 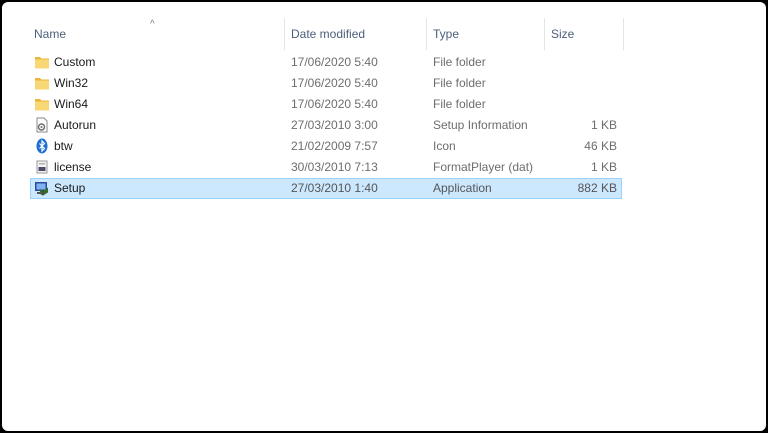 I want to click on file-row-win64: Win64 17/06/2020 5:40 File folder, so click(x=326, y=104).